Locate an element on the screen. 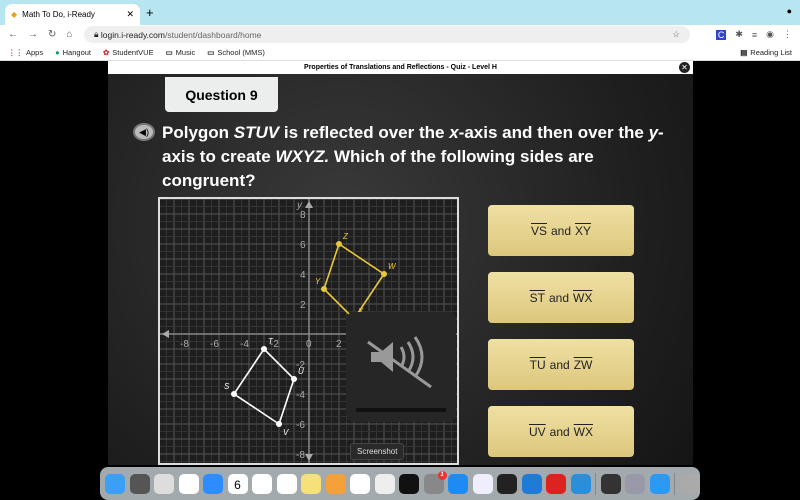 This screenshot has height=500, width=800. x-tick-label: -6 is located at coordinates (214, 344).